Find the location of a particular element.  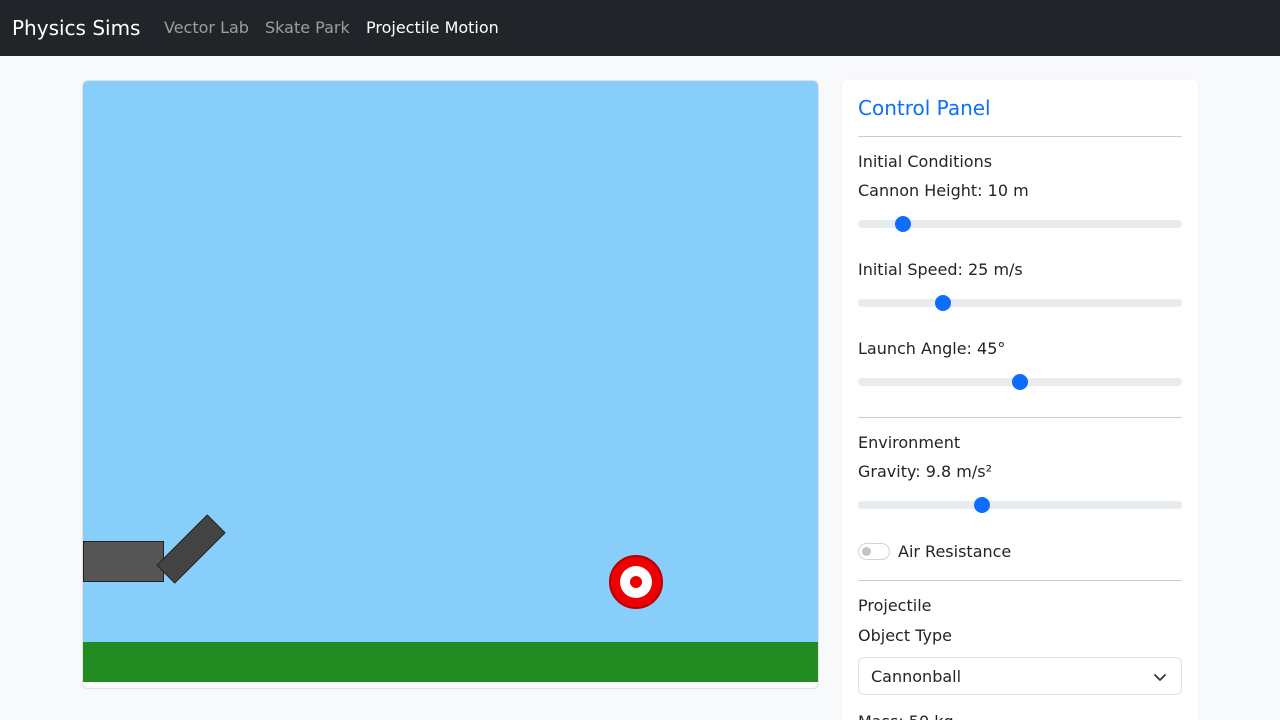

launch-angle-label: Launch Angle: 45° is located at coordinates (932, 348).